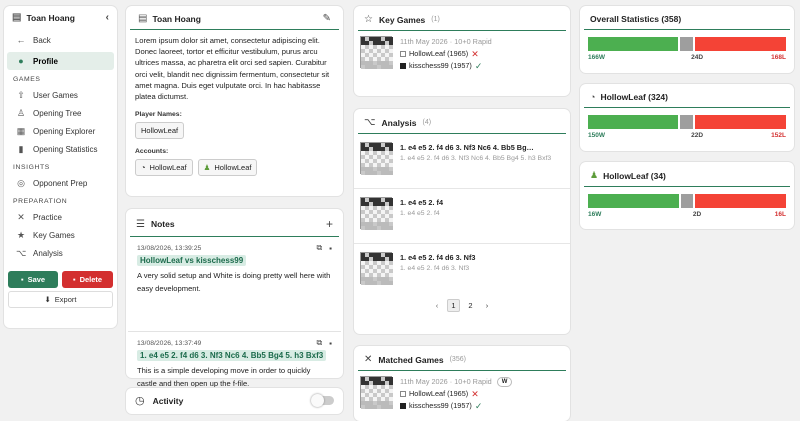 The image size is (800, 421). I want to click on delete-button: ▪ Delete, so click(87, 279).